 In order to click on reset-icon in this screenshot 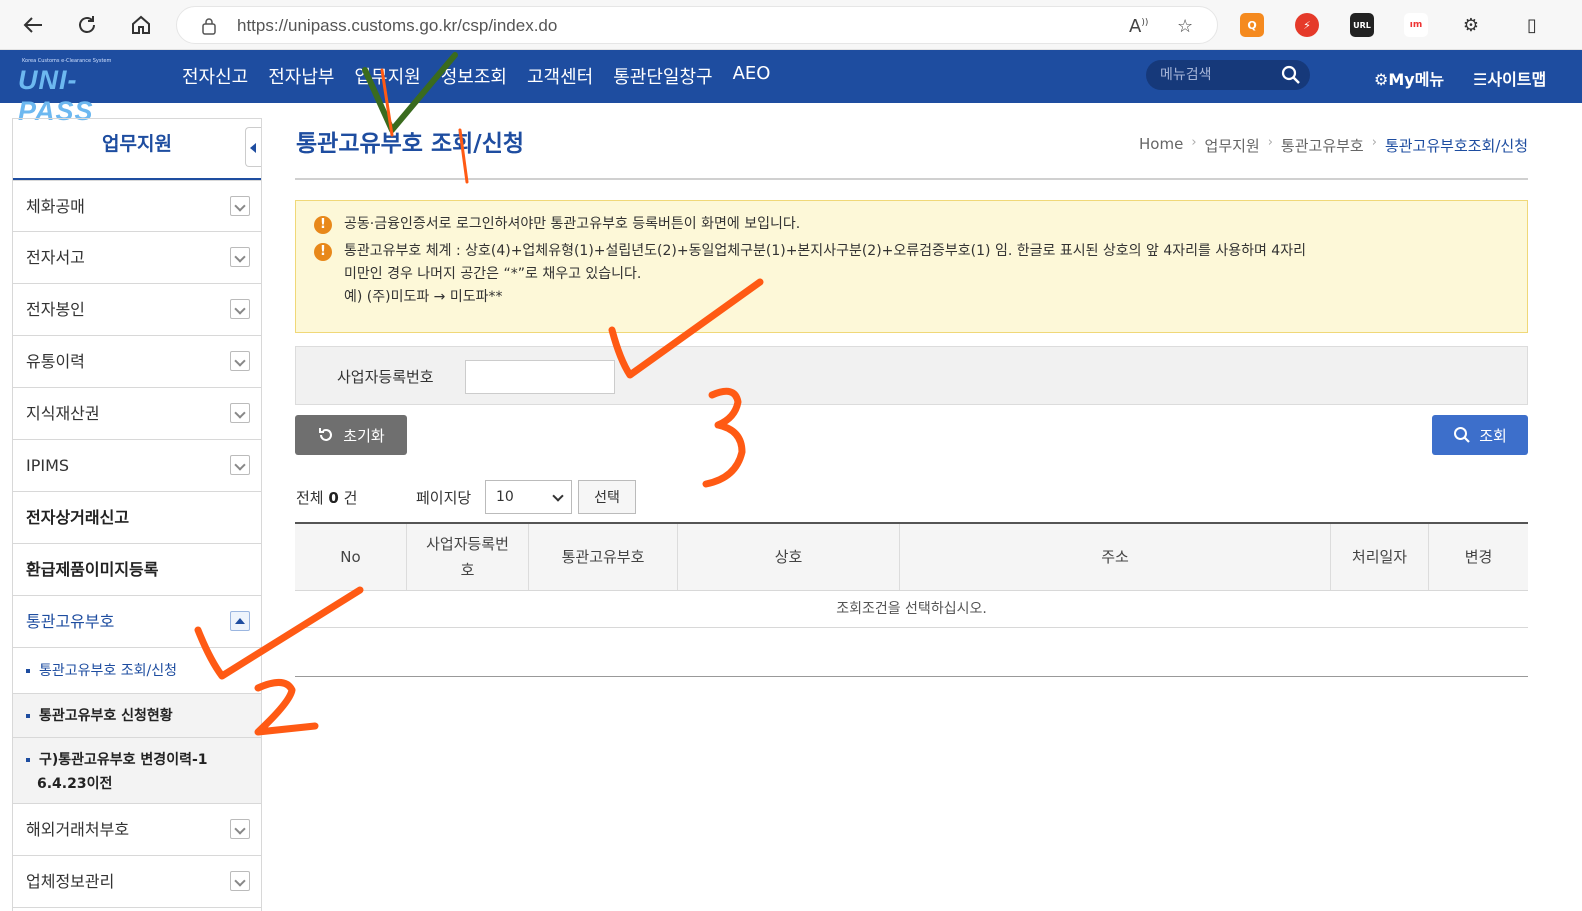, I will do `click(326, 434)`.